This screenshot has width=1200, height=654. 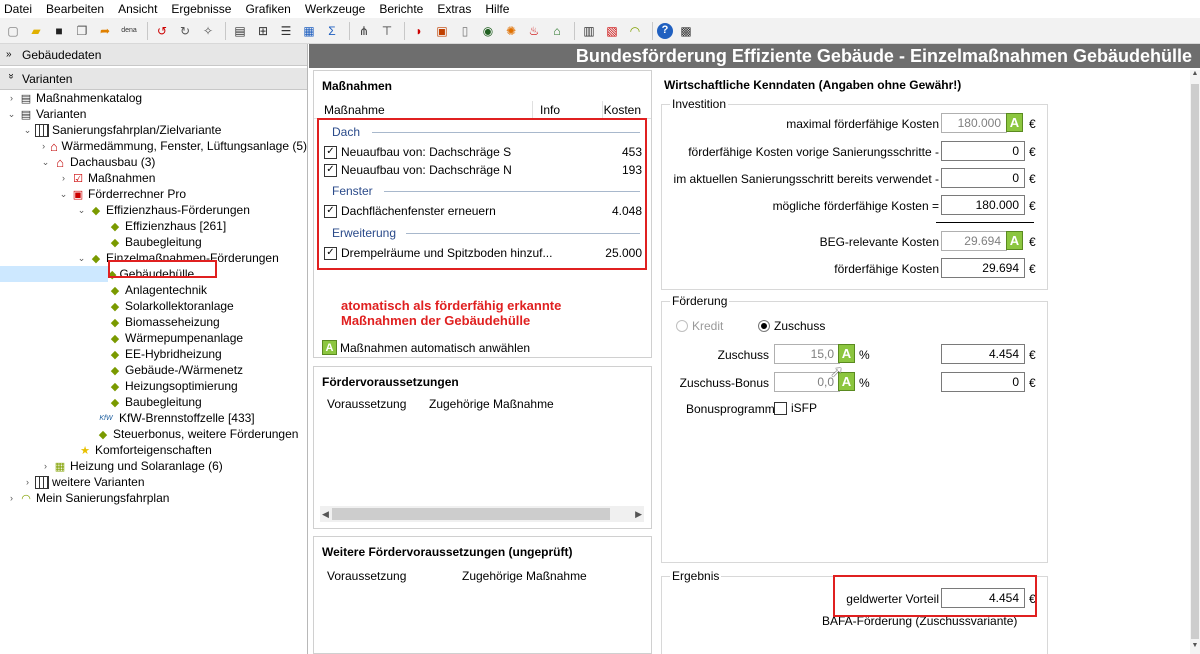 What do you see at coordinates (511, 31) in the screenshot?
I see `sun-icon: ✺` at bounding box center [511, 31].